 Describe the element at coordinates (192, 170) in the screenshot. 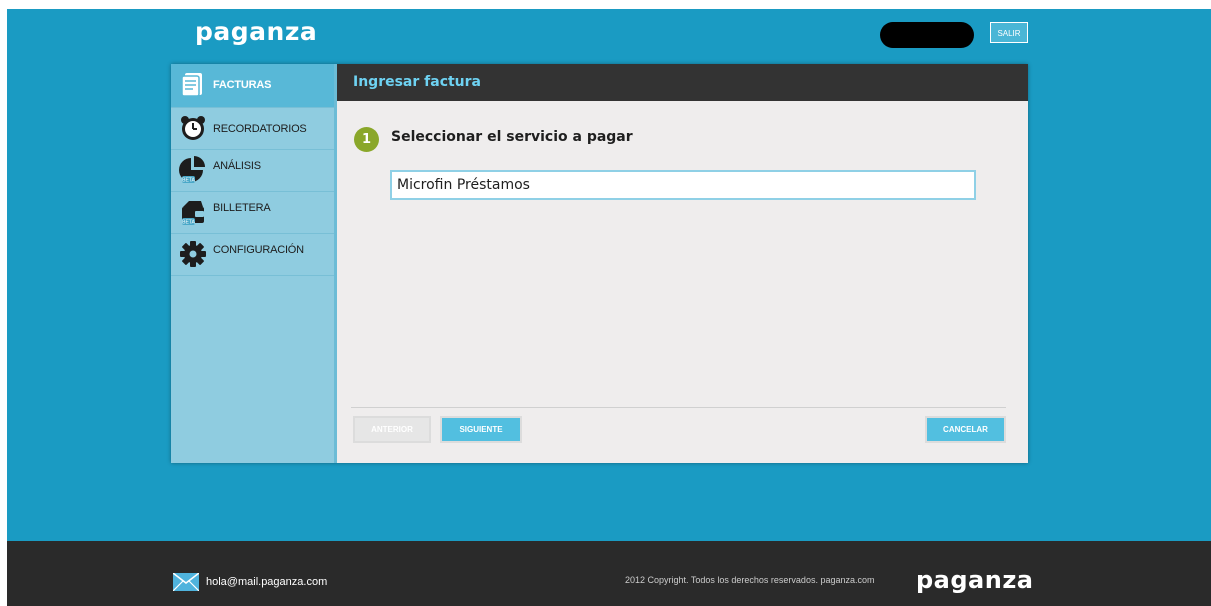

I see `pie-chart-icon: BETA` at that location.